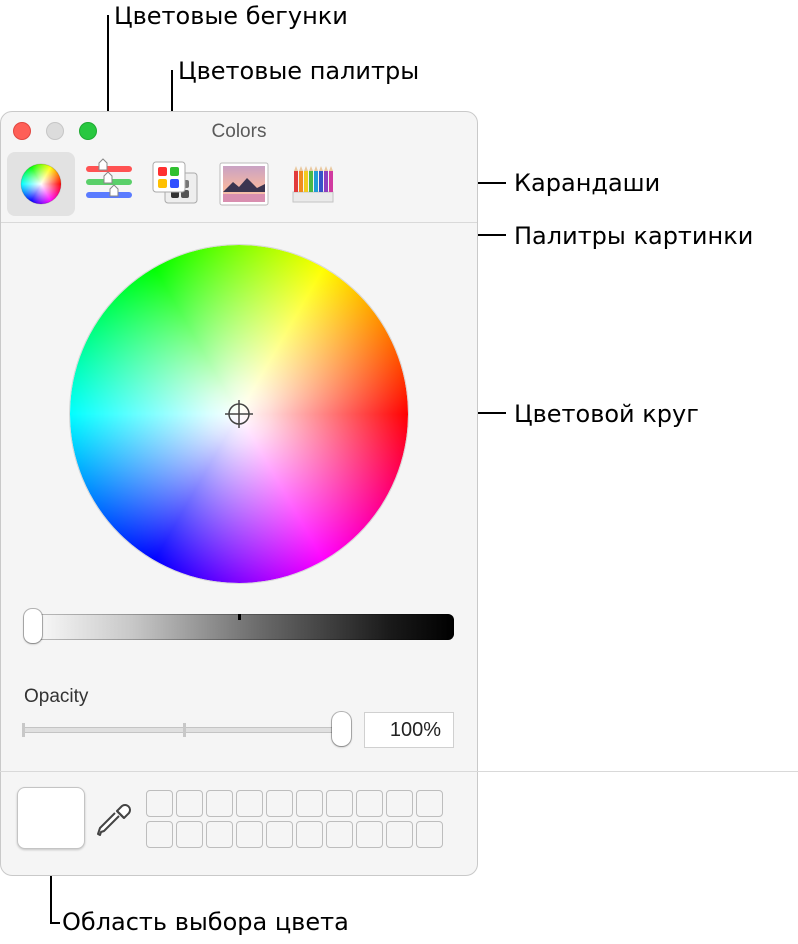 This screenshot has width=798, height=944. Describe the element at coordinates (205, 922) in the screenshot. I see `callout-color-well: Область выбора цвета` at that location.